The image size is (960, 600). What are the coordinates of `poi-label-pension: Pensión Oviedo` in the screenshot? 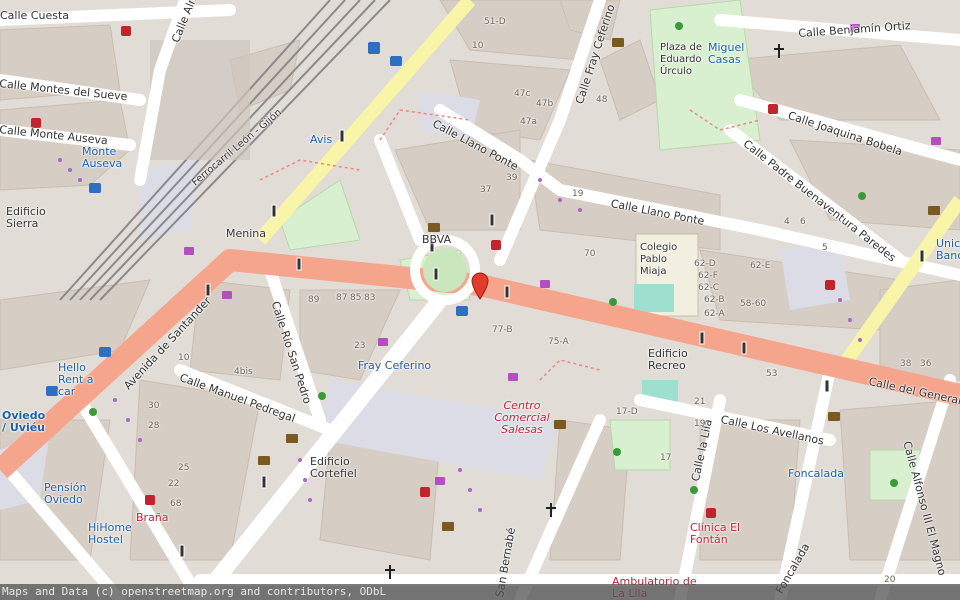 It's located at (65, 493).